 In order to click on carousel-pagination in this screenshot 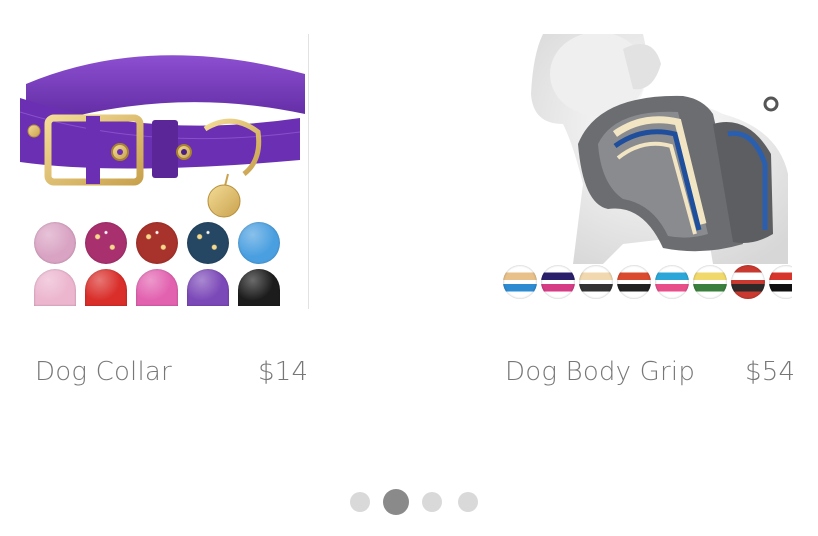, I will do `click(414, 502)`.